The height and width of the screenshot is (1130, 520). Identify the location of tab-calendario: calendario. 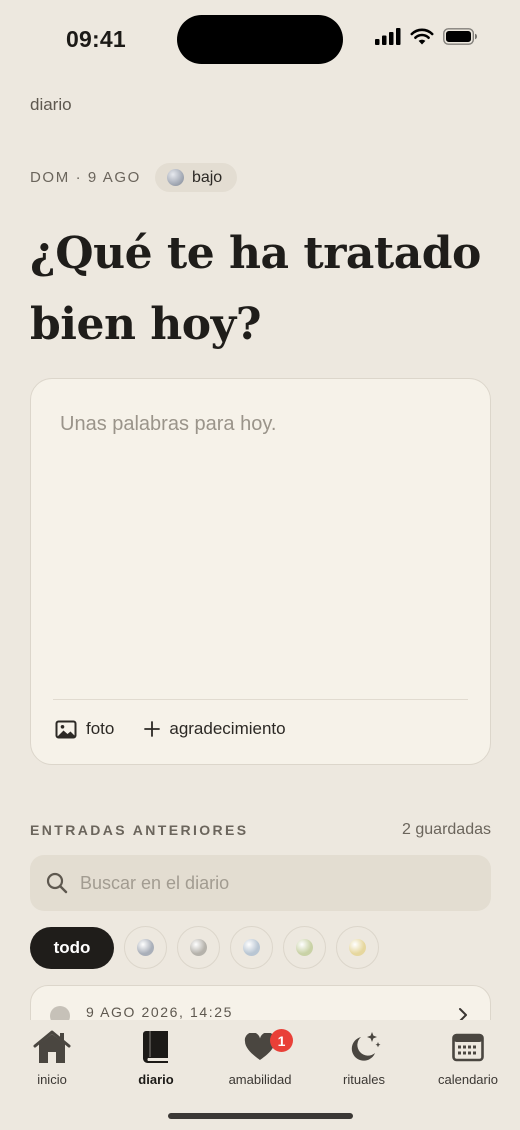
(468, 1057).